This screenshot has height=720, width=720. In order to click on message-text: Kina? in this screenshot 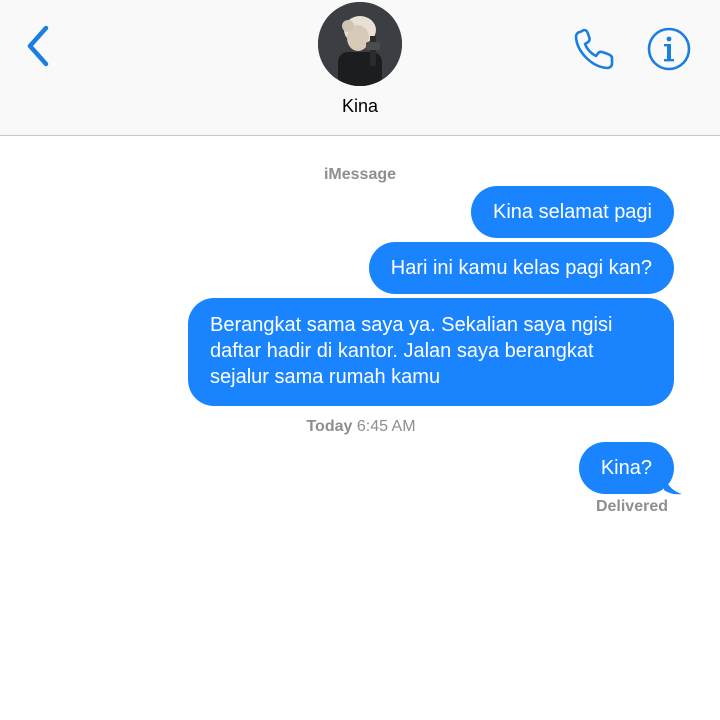, I will do `click(626, 468)`.